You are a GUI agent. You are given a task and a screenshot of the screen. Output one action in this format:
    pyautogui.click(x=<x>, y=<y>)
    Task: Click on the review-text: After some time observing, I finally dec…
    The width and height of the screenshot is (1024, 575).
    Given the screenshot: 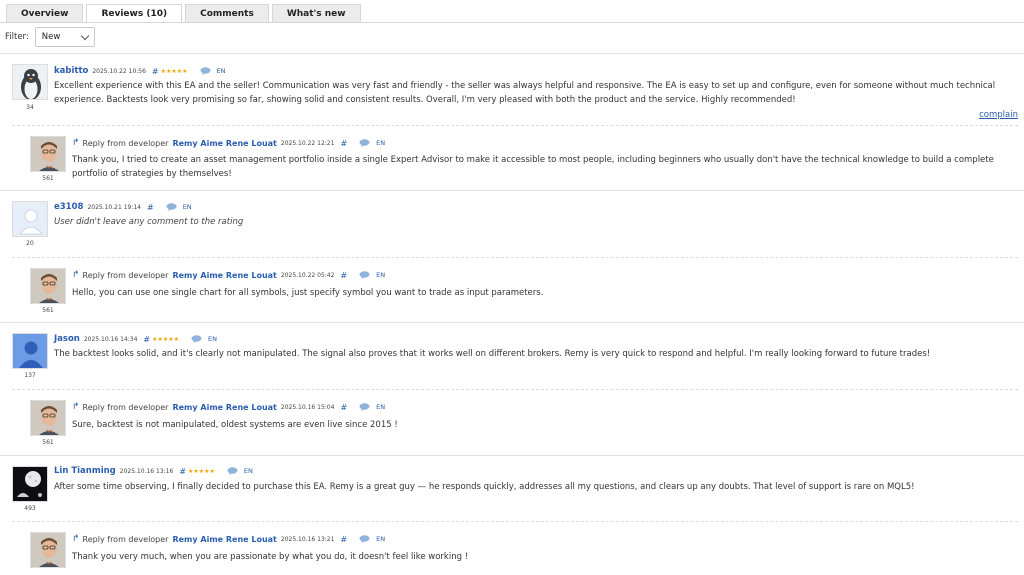 What is the action you would take?
    pyautogui.click(x=484, y=487)
    